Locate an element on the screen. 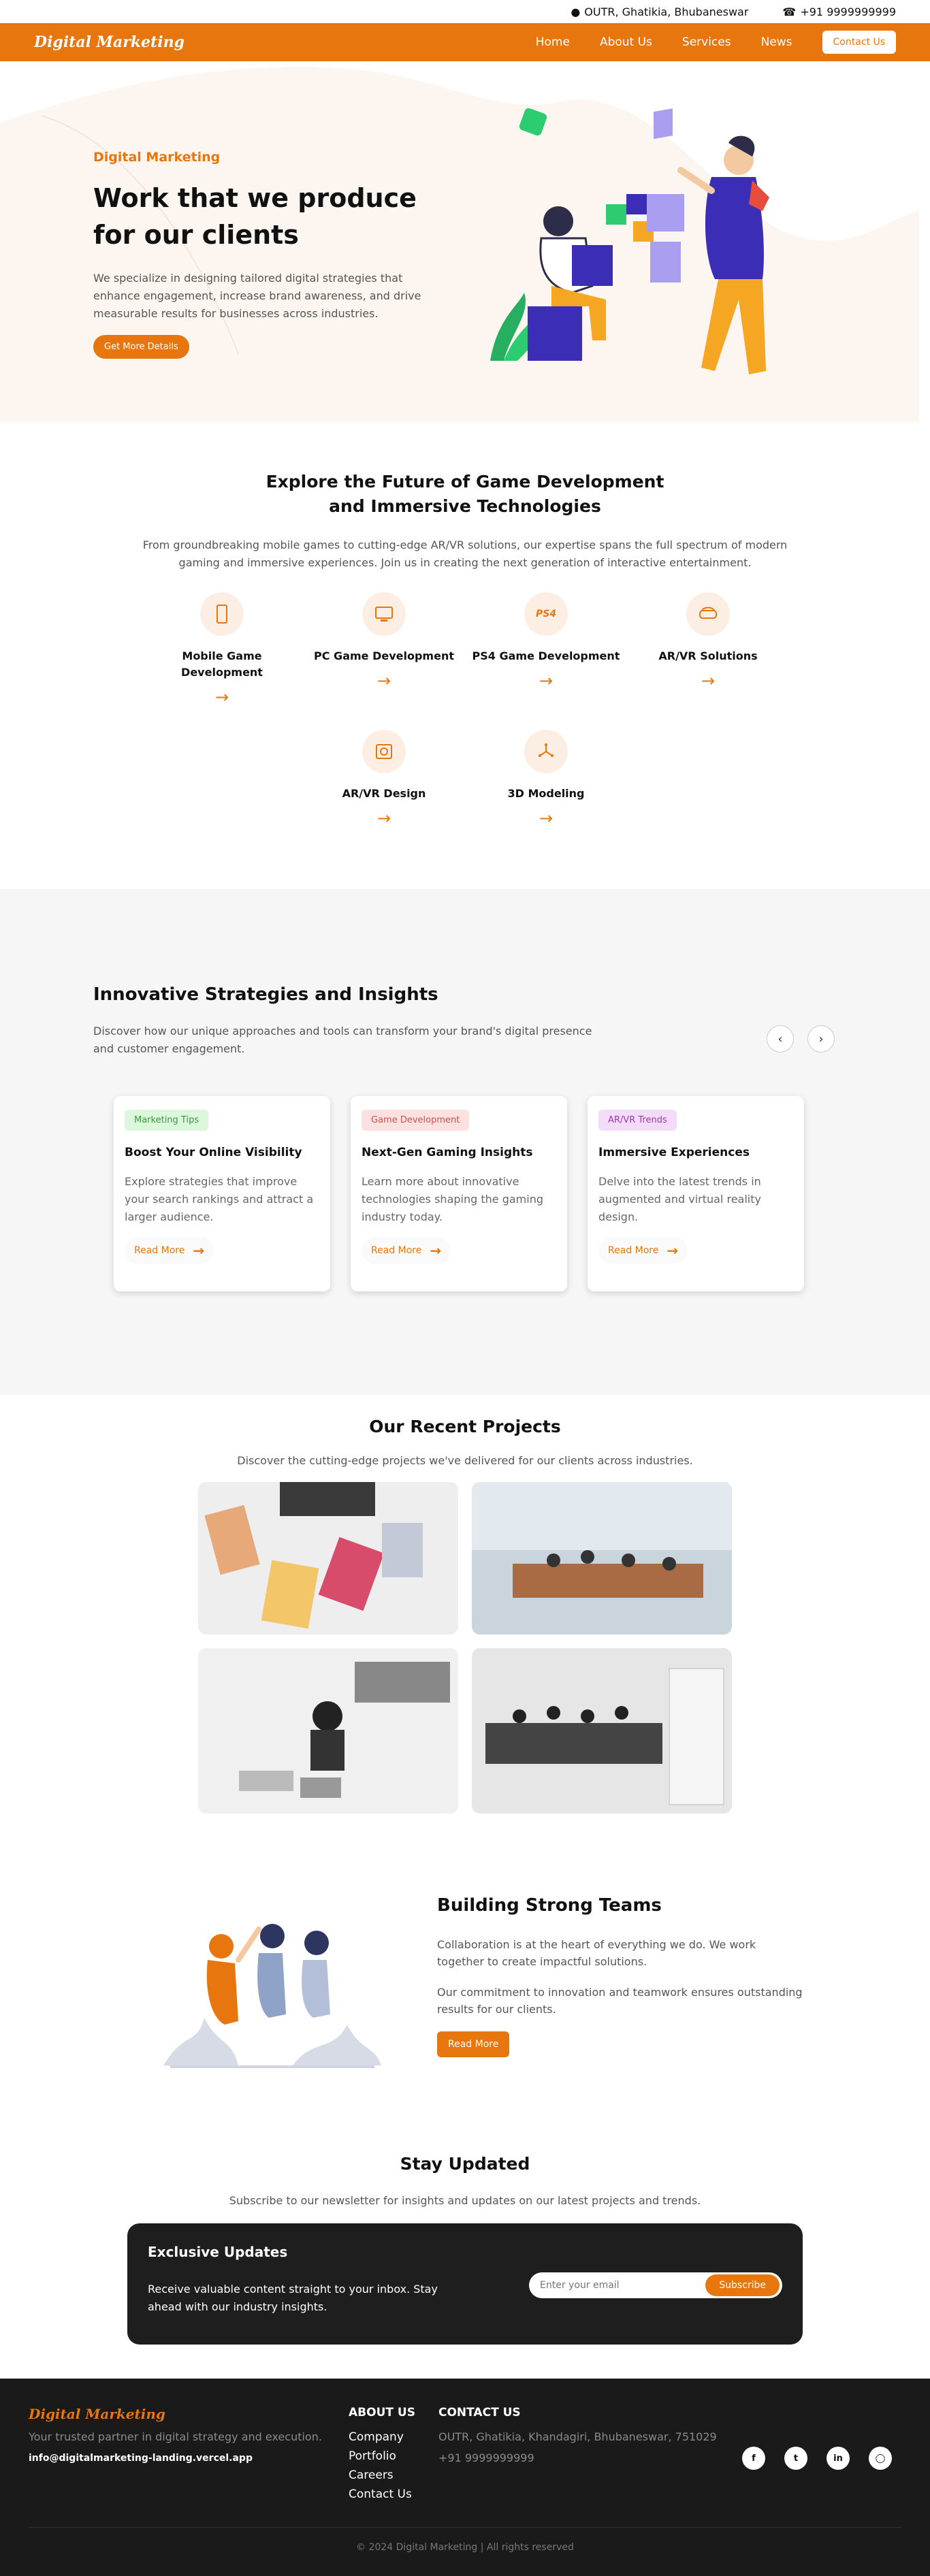 This screenshot has width=930, height=2576. linkedin-icon: in is located at coordinates (838, 2458).